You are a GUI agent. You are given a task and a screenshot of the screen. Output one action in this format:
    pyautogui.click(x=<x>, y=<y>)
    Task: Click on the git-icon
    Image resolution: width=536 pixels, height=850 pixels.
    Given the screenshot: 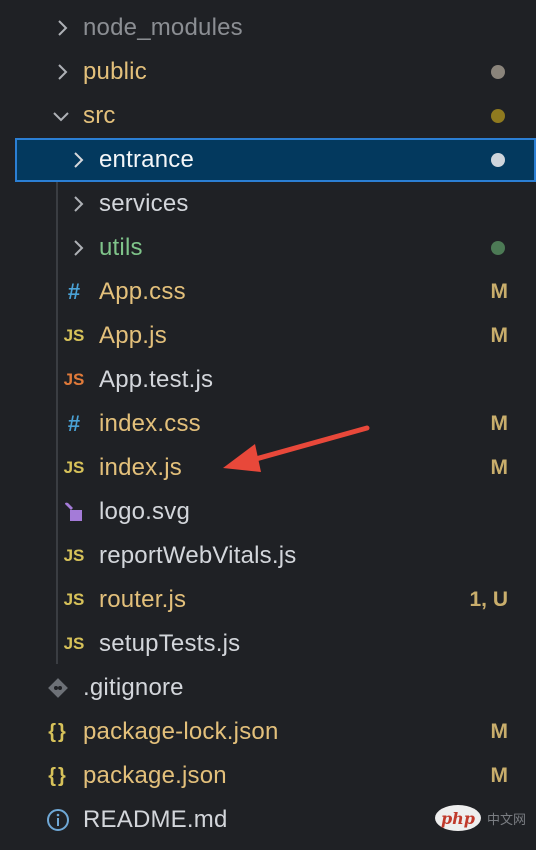 What is the action you would take?
    pyautogui.click(x=58, y=688)
    